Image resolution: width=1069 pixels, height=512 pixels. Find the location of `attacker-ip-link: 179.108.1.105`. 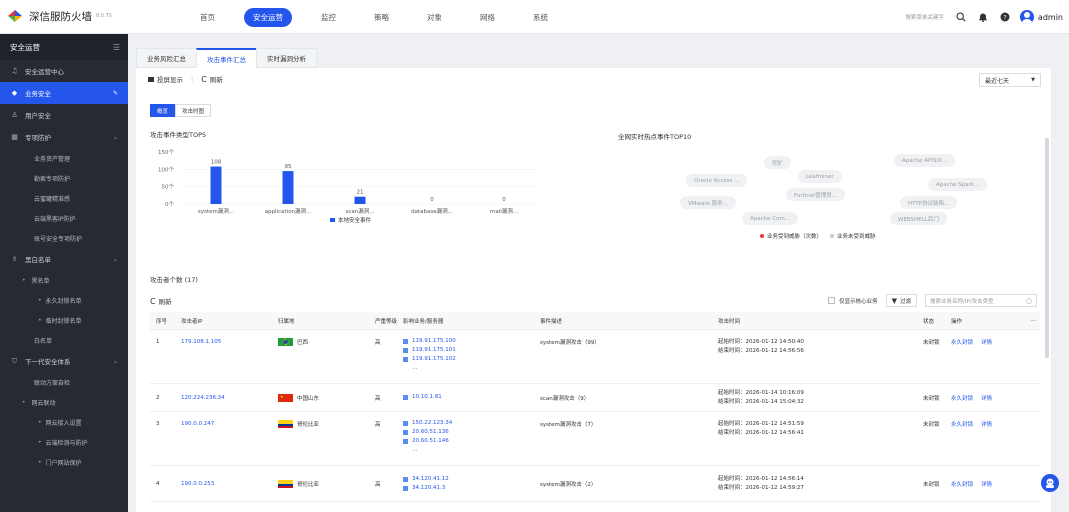

attacker-ip-link: 179.108.1.105 is located at coordinates (223, 342).